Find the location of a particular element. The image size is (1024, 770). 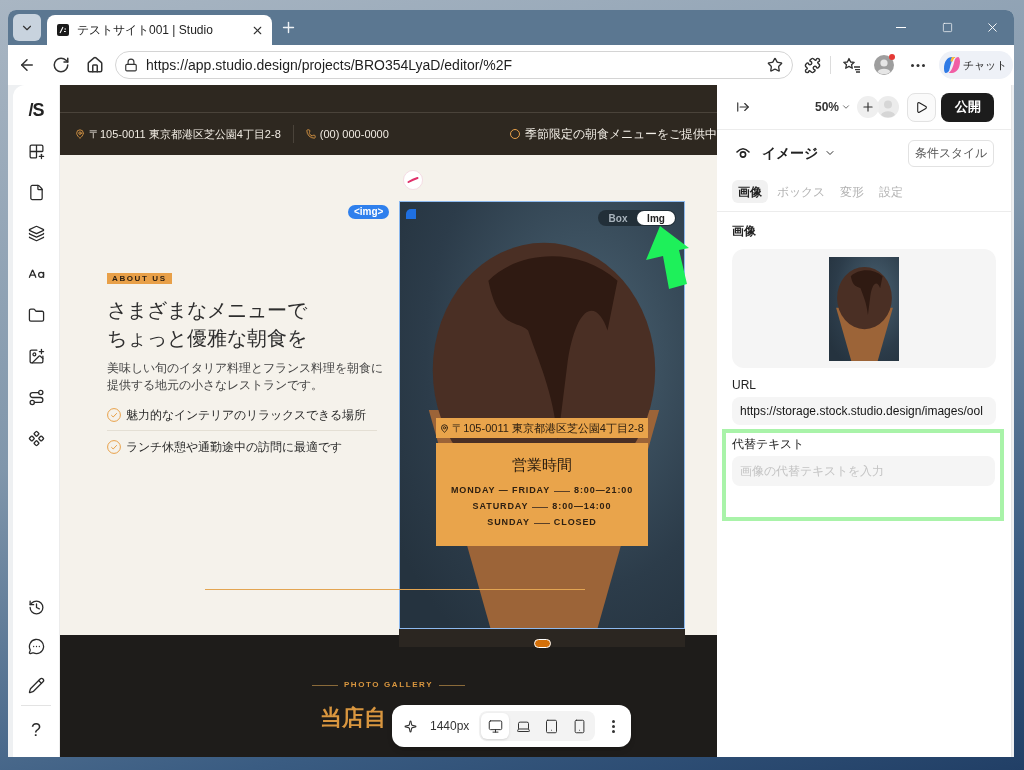

caret-icon is located at coordinates (846, 107).